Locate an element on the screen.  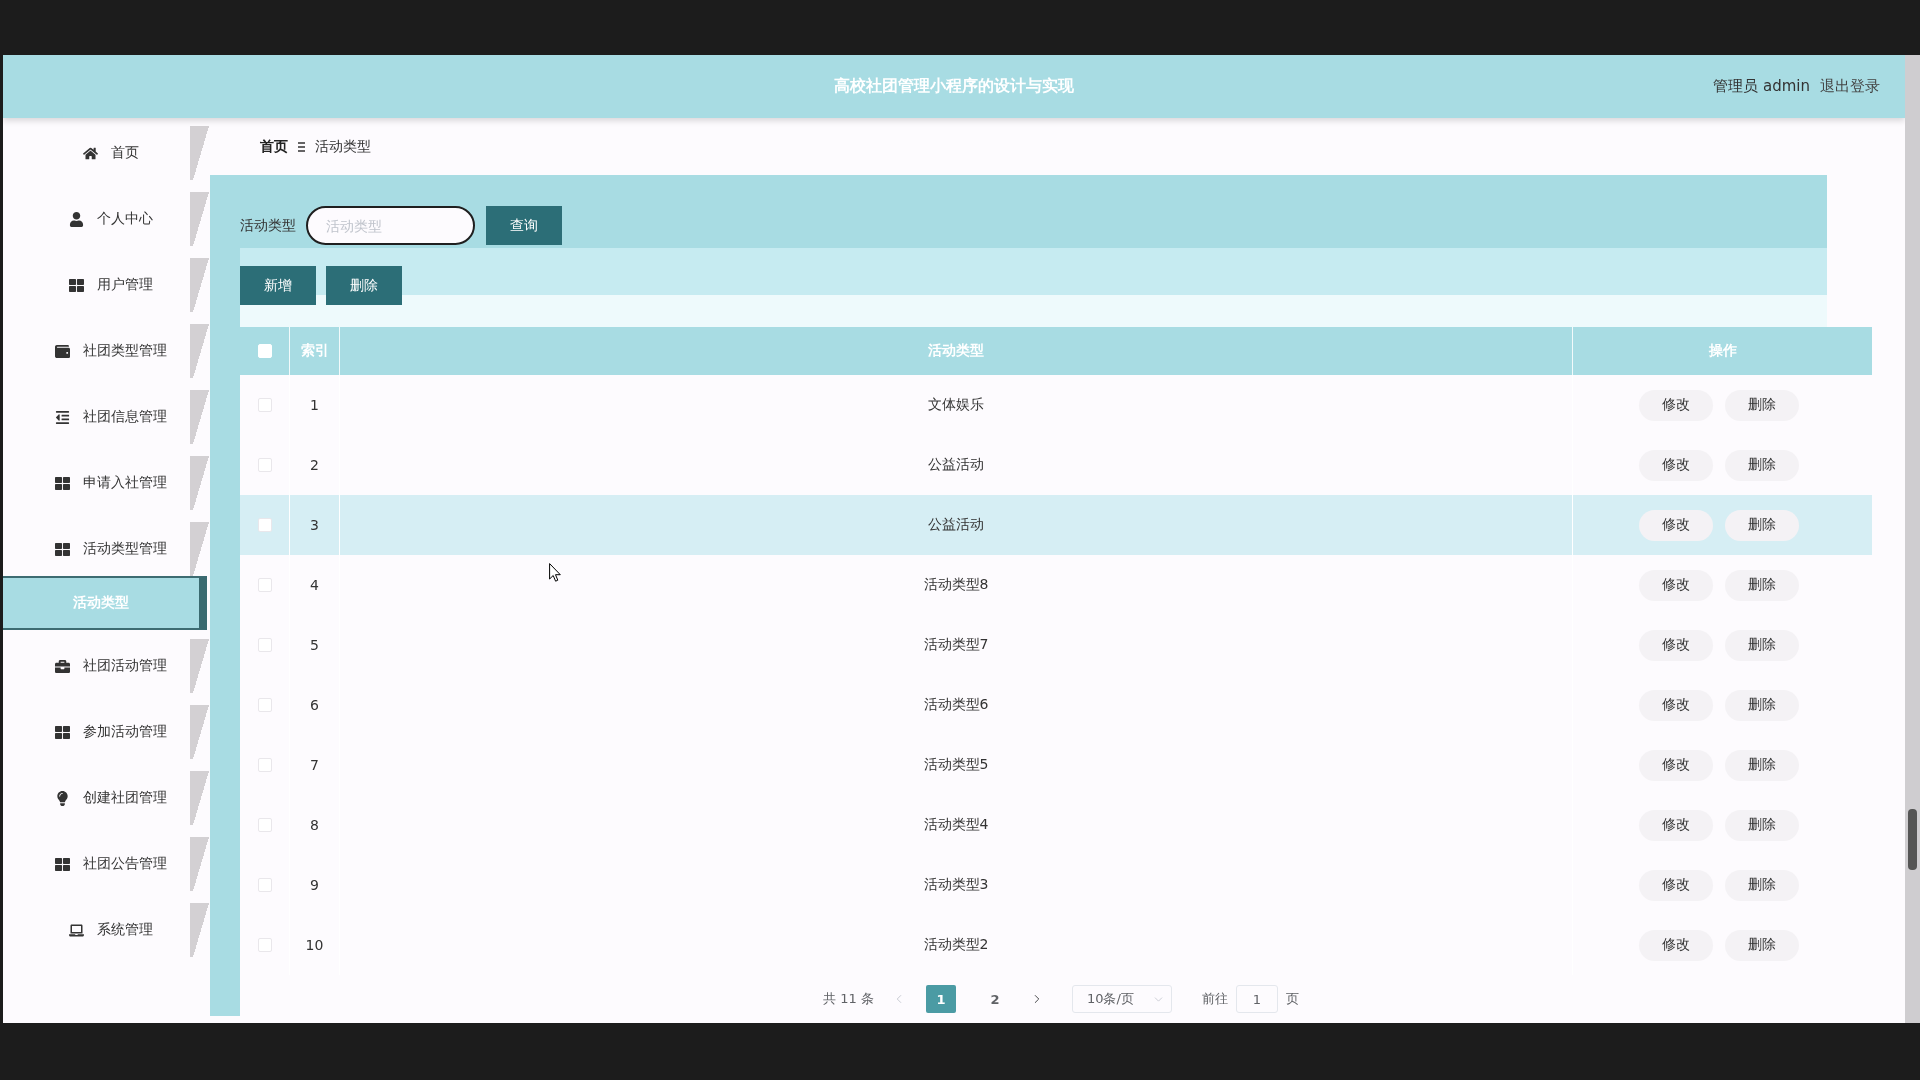
row-index: 10 is located at coordinates (314, 945).